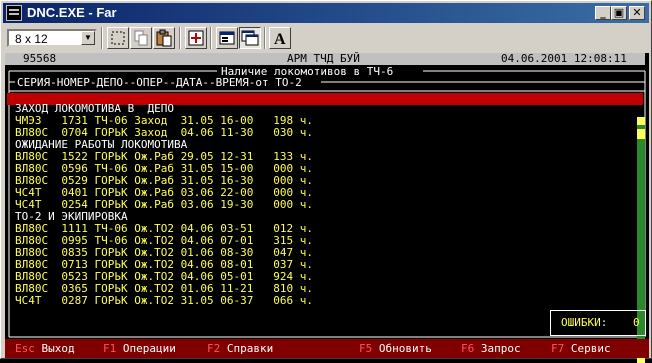 Image resolution: width=652 pixels, height=363 pixels. I want to click on font-size-select: 8 x 12 ▼, so click(52, 38).